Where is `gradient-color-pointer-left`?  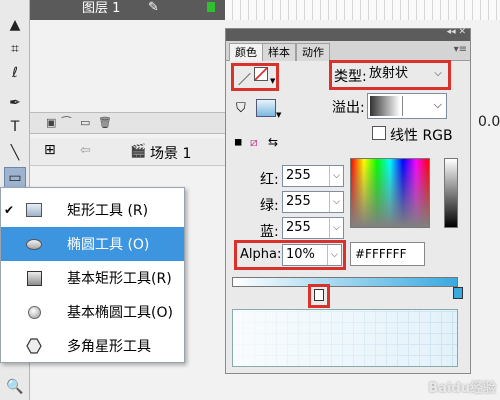
gradient-color-pointer-left is located at coordinates (319, 295).